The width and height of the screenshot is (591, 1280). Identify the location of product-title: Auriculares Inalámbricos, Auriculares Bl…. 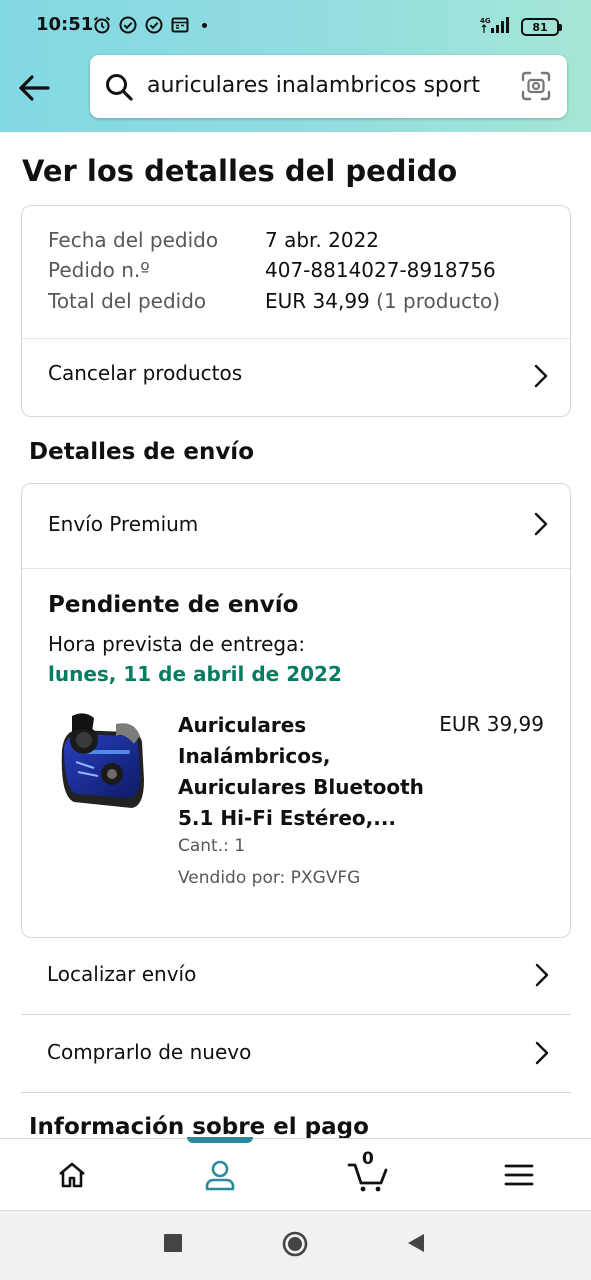
(303, 772).